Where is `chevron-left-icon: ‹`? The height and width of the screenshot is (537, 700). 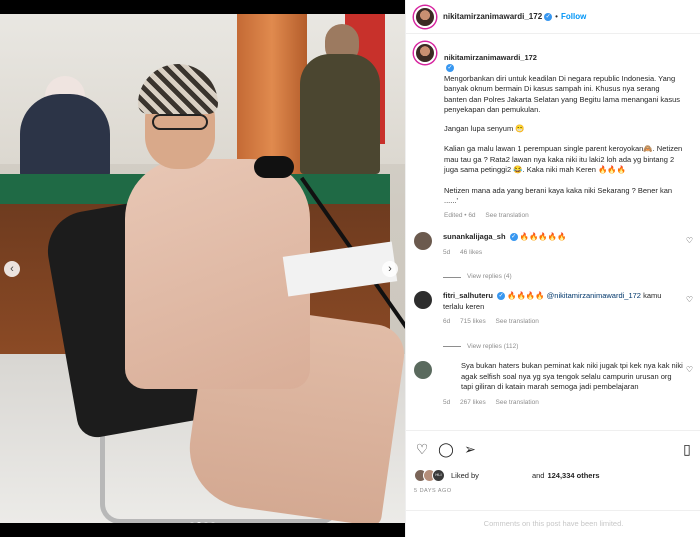
chevron-left-icon: ‹ is located at coordinates (12, 269).